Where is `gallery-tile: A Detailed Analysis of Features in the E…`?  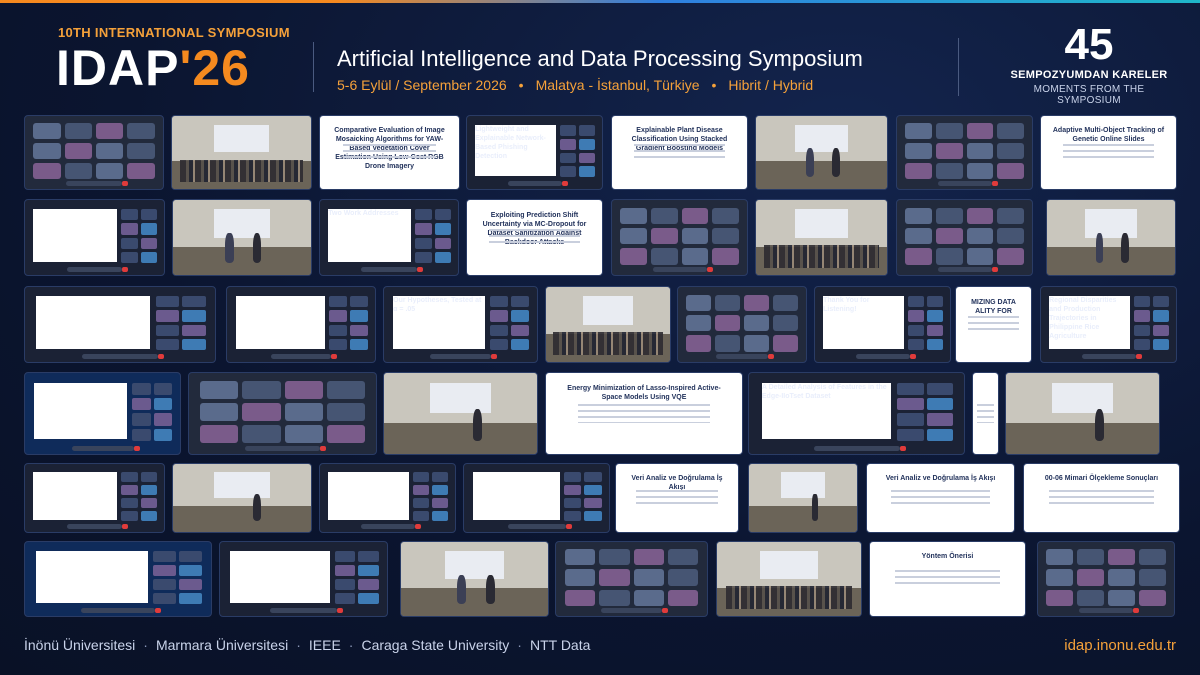
gallery-tile: A Detailed Analysis of Features in the E… is located at coordinates (856, 413).